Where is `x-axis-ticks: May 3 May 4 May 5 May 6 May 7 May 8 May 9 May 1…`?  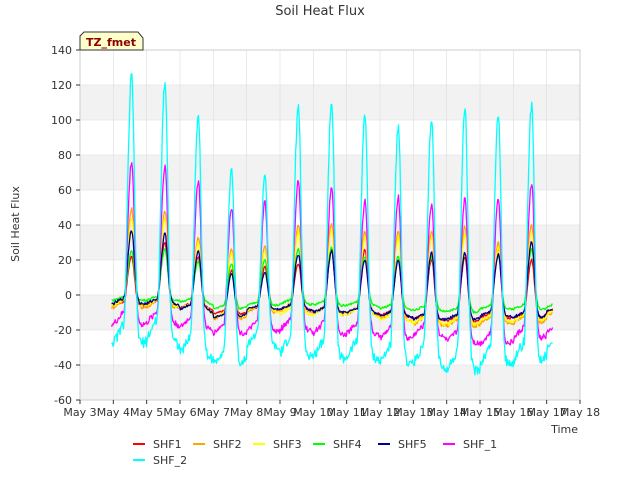 x-axis-ticks: May 3 May 4 May 5 May 6 May 7 May 8 May 9 May 1… is located at coordinates (331, 409).